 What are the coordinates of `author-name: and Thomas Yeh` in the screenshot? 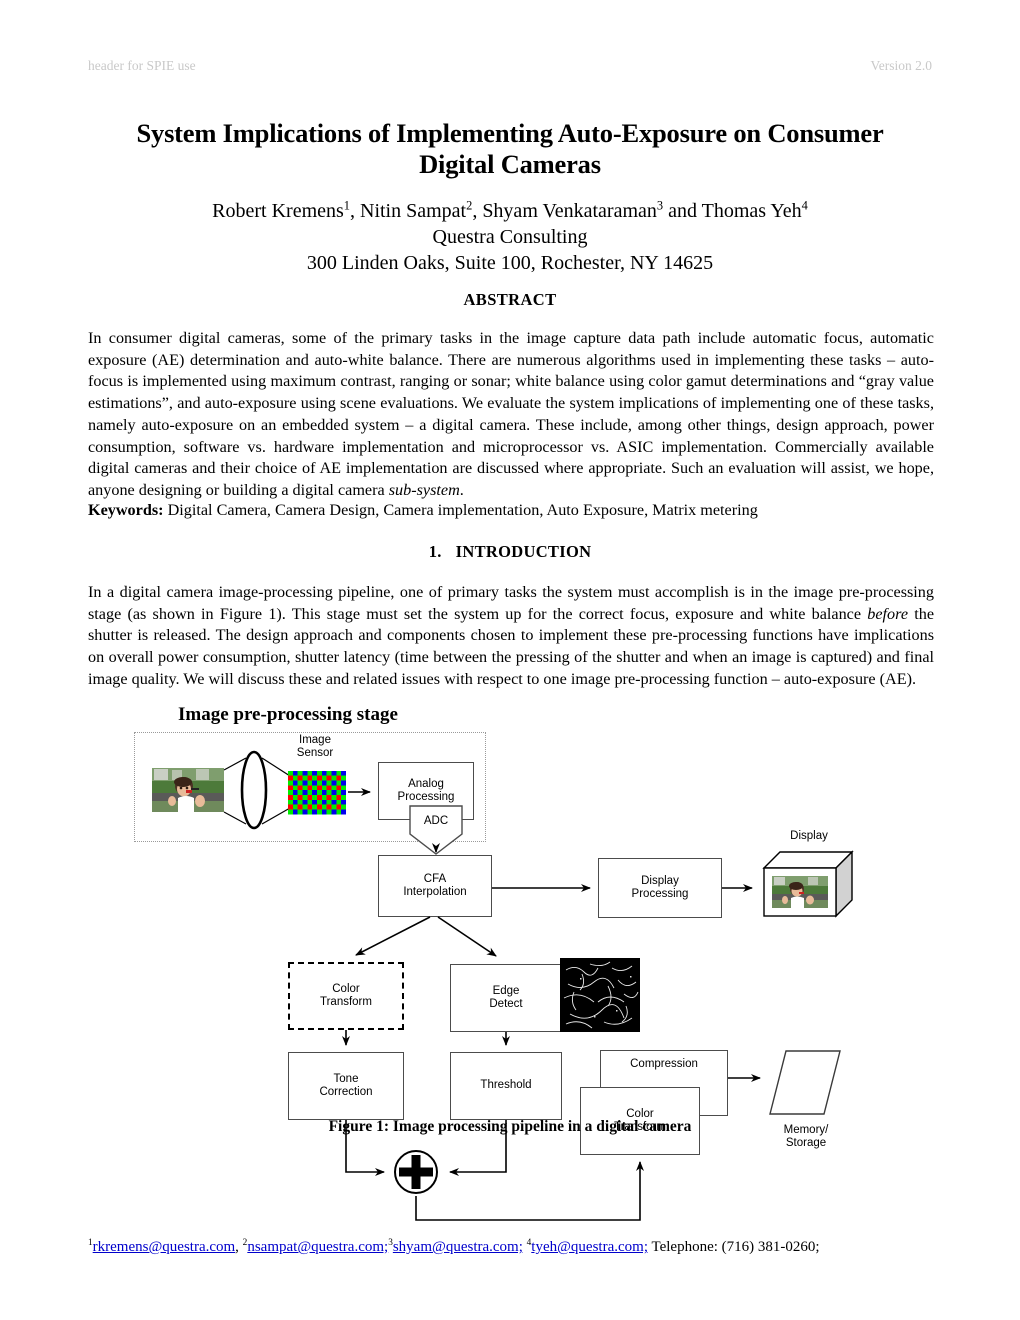 It's located at (732, 211).